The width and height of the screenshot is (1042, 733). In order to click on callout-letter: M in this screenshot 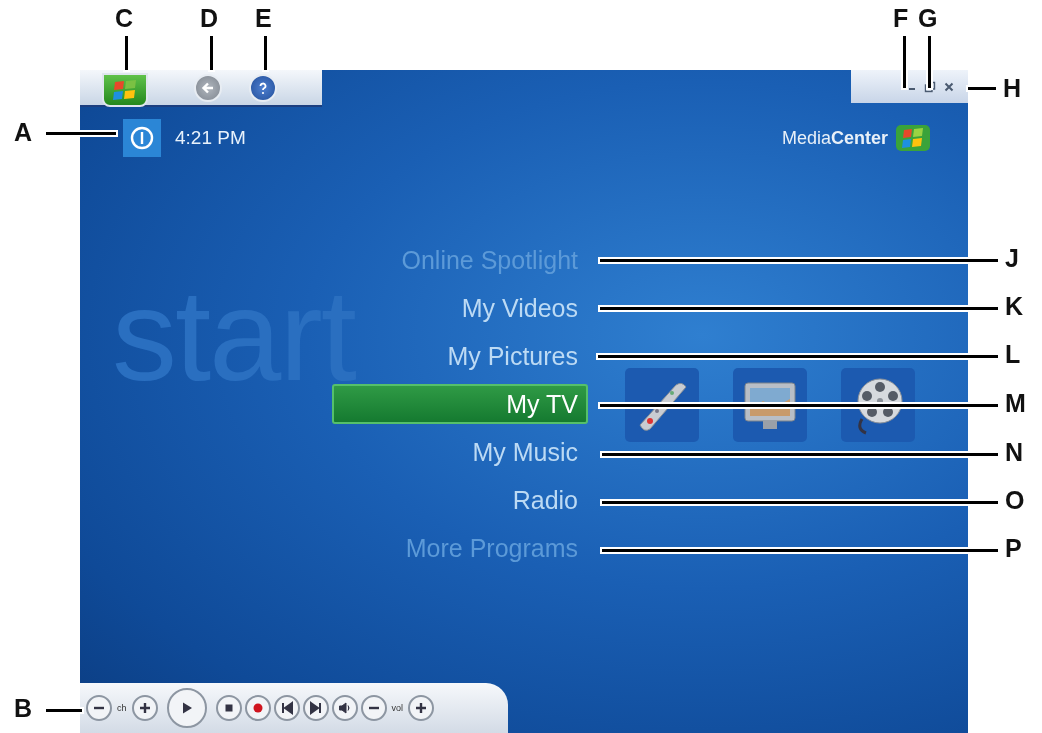, I will do `click(1015, 403)`.